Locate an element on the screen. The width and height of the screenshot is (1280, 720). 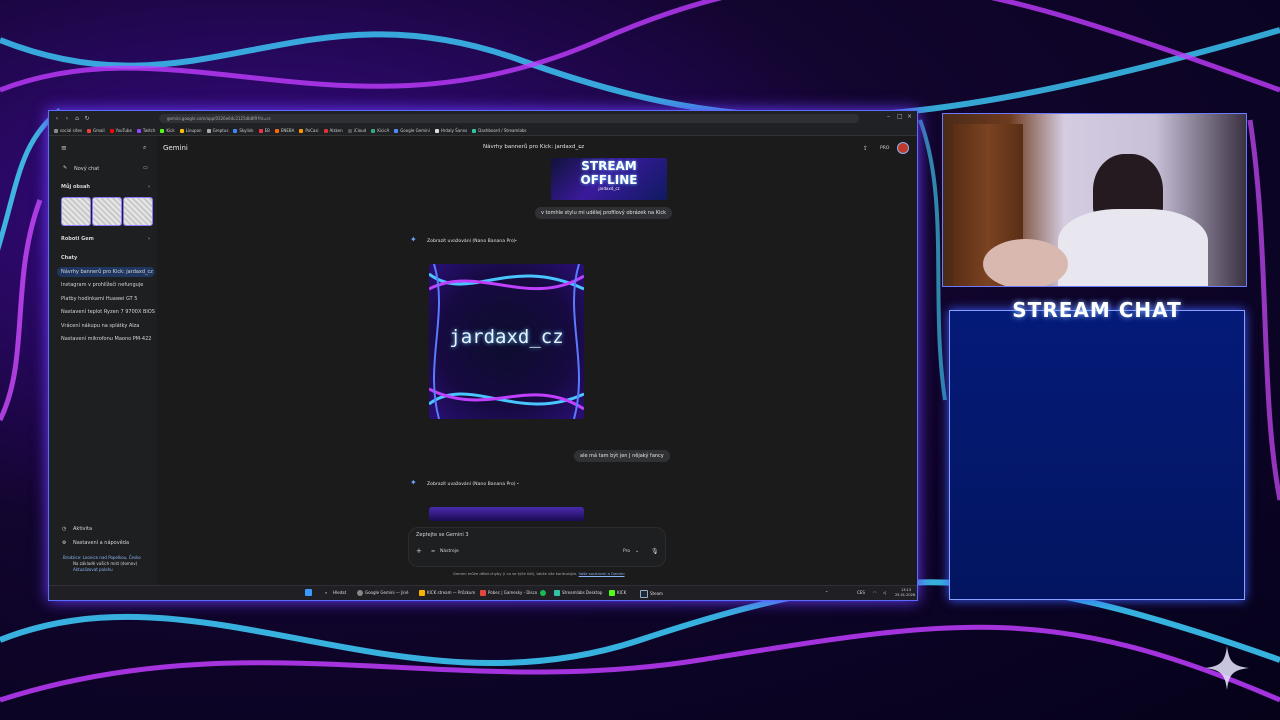
privacy-link: Vaše soukromí a Gemini is located at coordinates (602, 573).